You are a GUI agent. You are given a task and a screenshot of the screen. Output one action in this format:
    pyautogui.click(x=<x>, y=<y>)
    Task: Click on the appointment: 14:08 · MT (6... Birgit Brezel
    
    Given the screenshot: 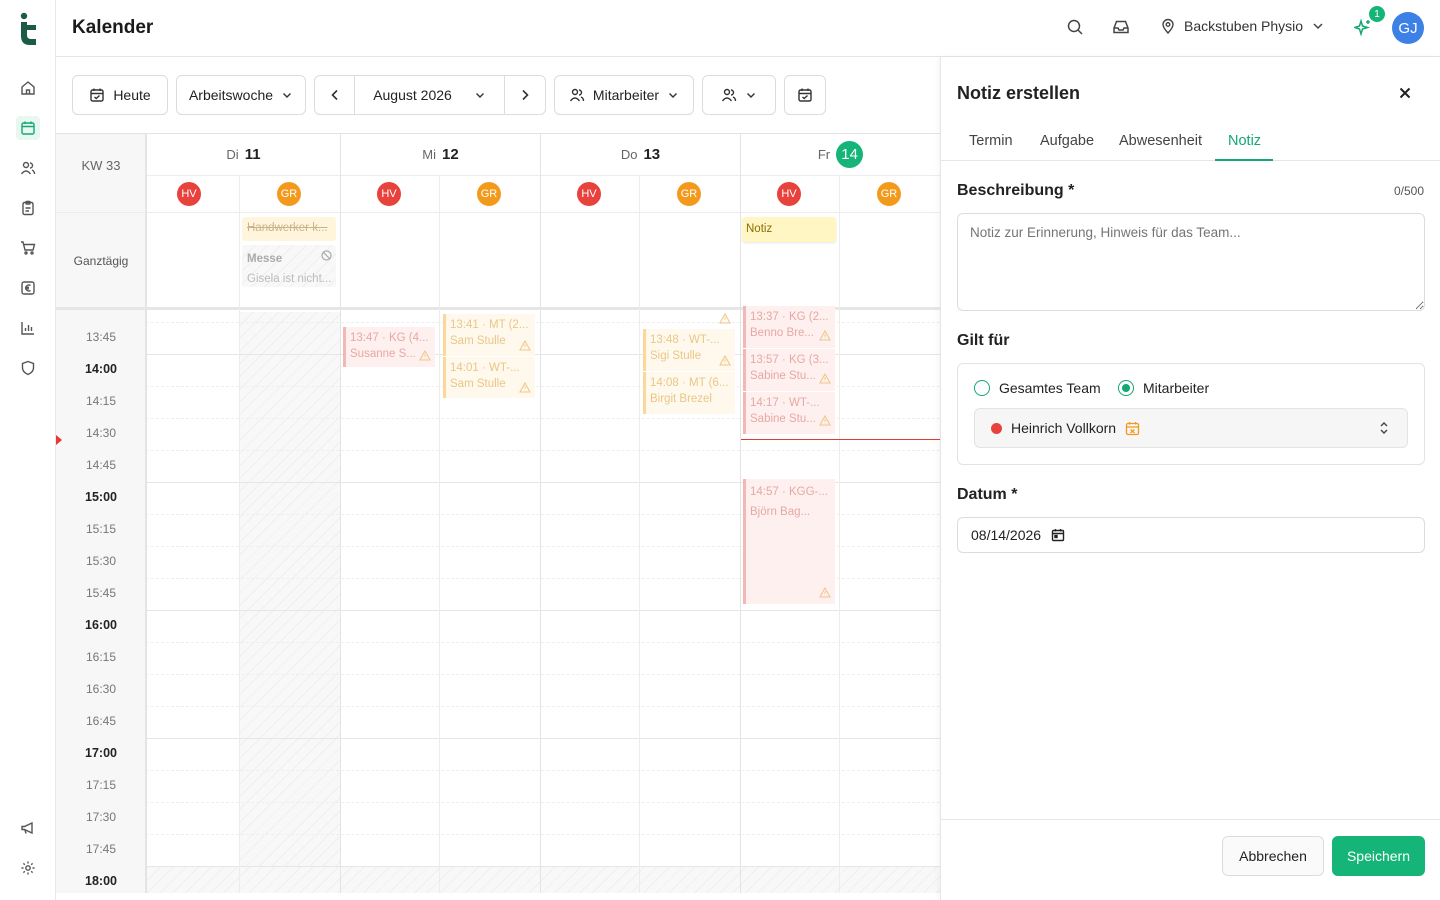 What is the action you would take?
    pyautogui.click(x=689, y=393)
    